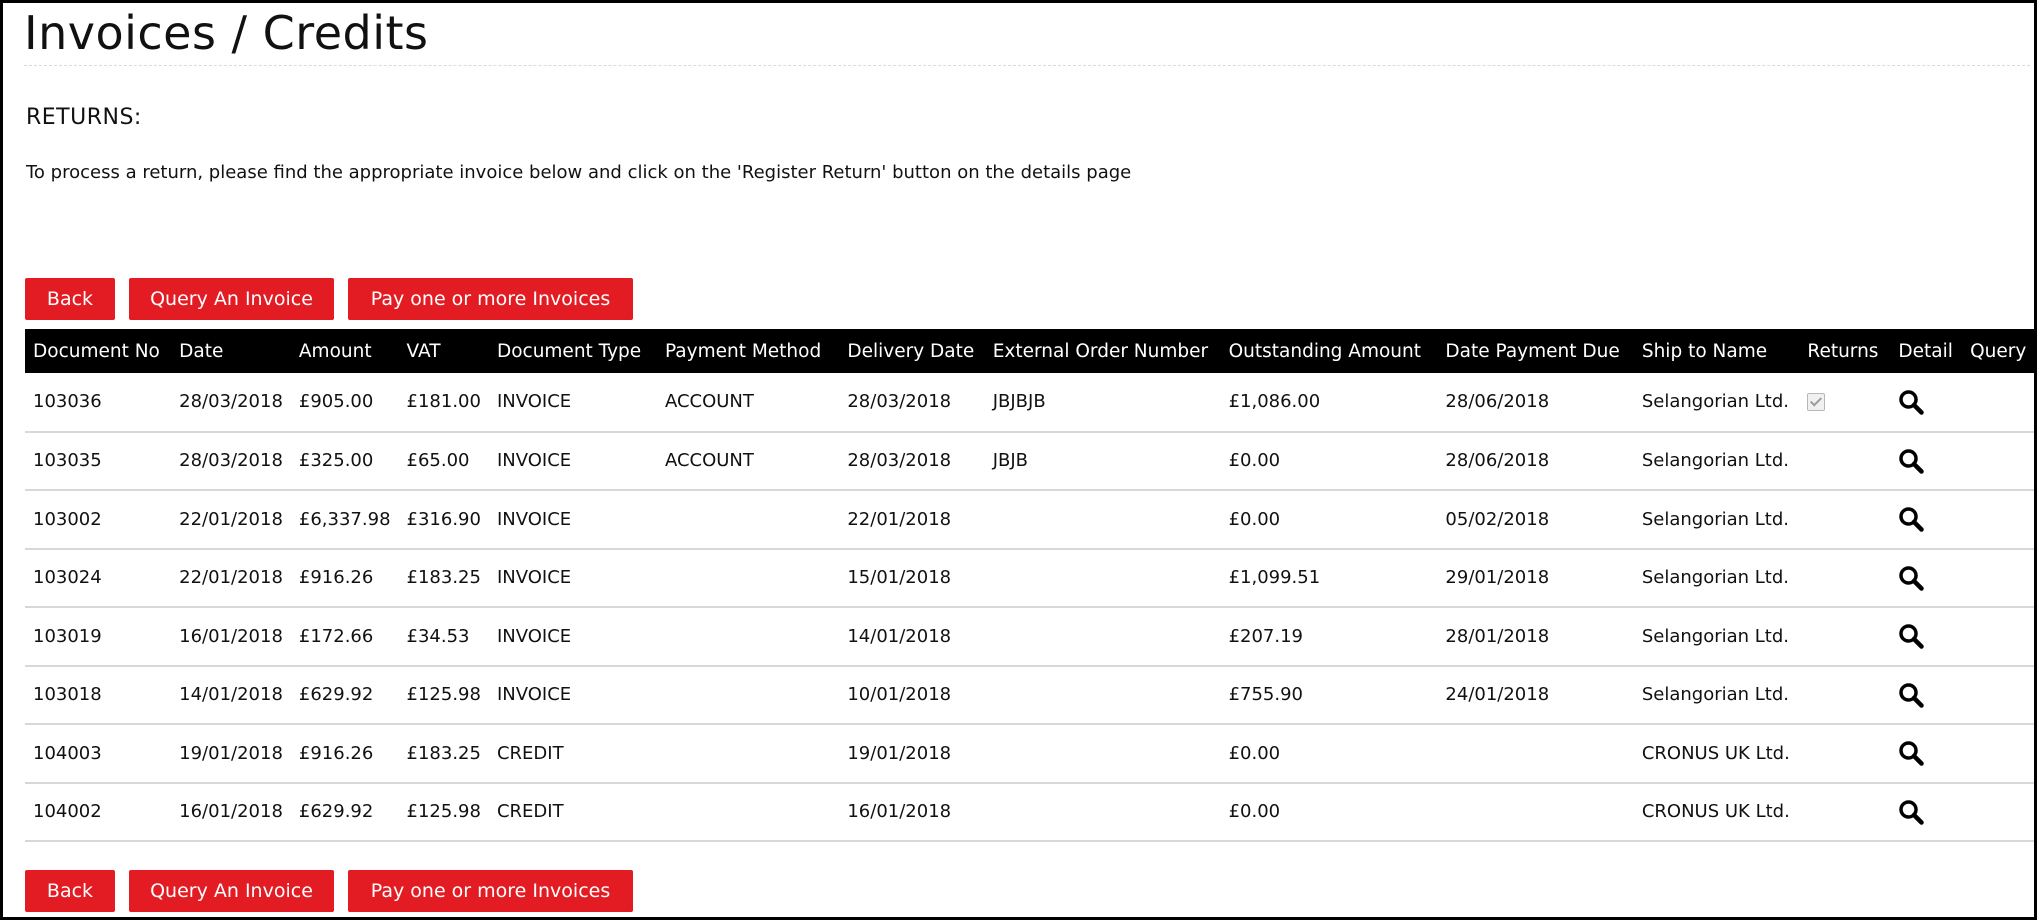 The height and width of the screenshot is (920, 2037). What do you see at coordinates (911, 351) in the screenshot?
I see `column-header: Delivery Date` at bounding box center [911, 351].